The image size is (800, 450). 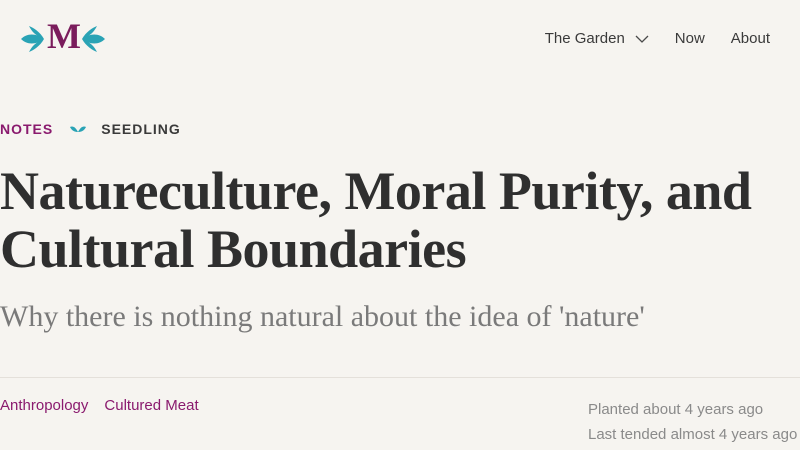 What do you see at coordinates (90, 129) in the screenshot?
I see `article-eyebrow: NOTES SEEDLING` at bounding box center [90, 129].